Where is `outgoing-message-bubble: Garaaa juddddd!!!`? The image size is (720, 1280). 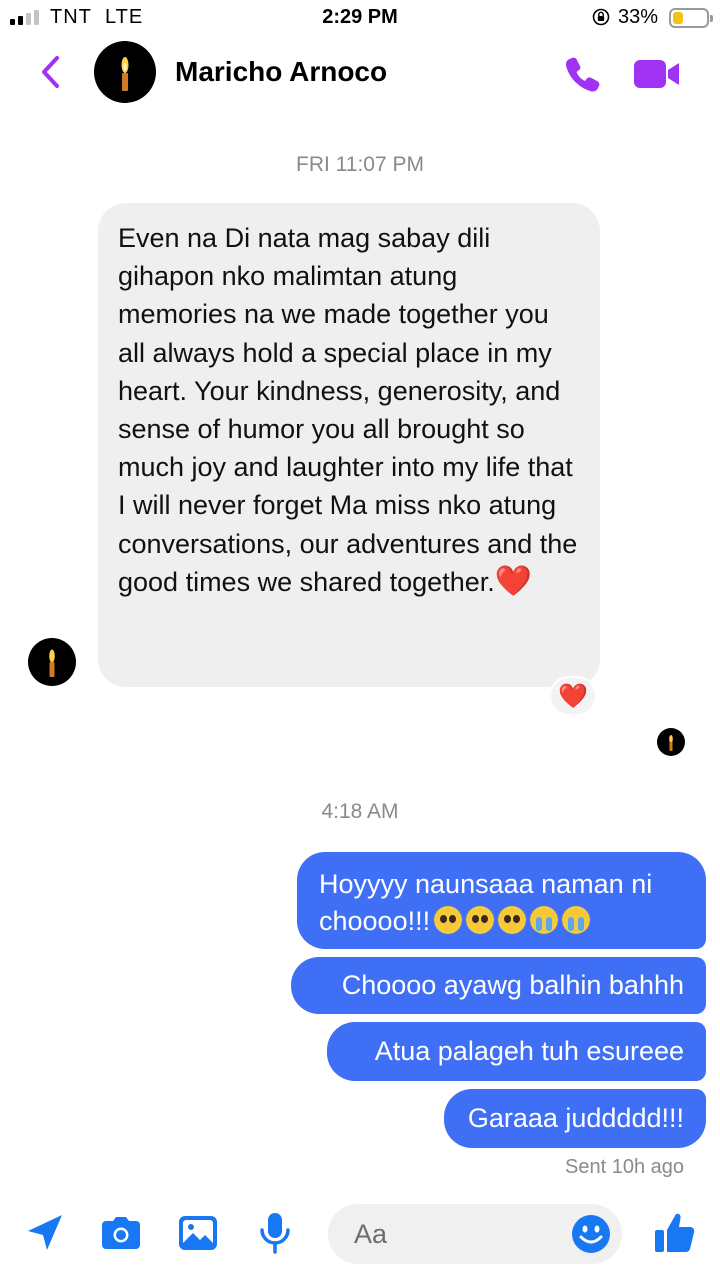 outgoing-message-bubble: Garaaa juddddd!!! is located at coordinates (575, 1118).